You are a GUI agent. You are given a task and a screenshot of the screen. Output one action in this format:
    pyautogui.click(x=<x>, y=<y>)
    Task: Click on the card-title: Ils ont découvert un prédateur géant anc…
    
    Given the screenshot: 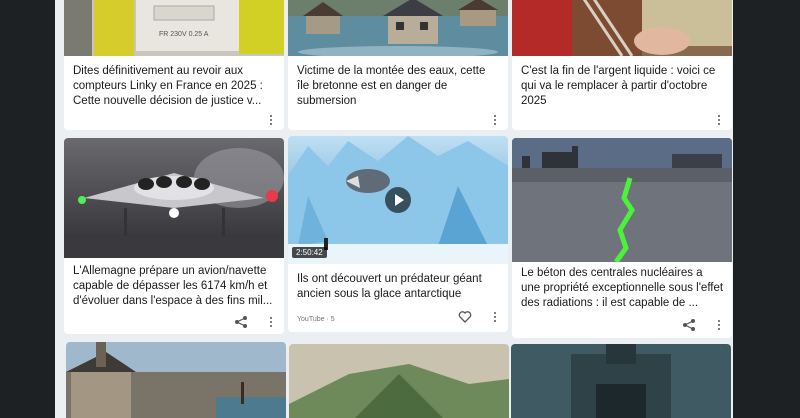 What is the action you would take?
    pyautogui.click(x=398, y=287)
    